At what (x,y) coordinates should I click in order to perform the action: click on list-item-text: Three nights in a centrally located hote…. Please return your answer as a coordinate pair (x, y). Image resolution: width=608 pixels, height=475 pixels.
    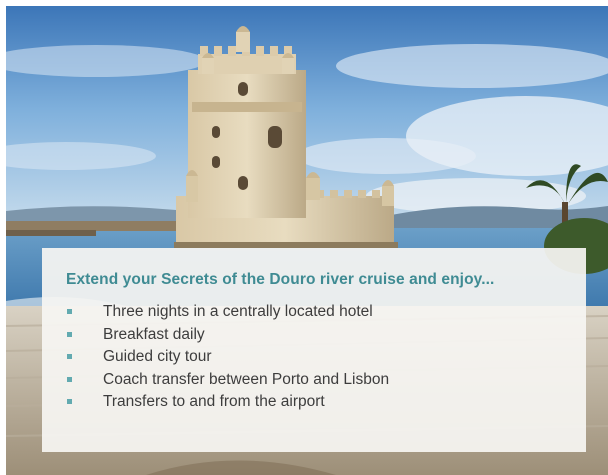
    Looking at the image, I should click on (238, 311).